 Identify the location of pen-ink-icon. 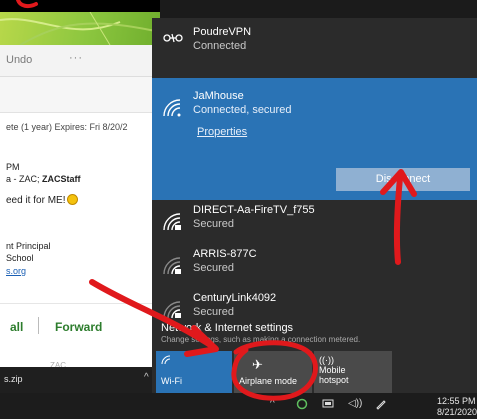
(381, 404).